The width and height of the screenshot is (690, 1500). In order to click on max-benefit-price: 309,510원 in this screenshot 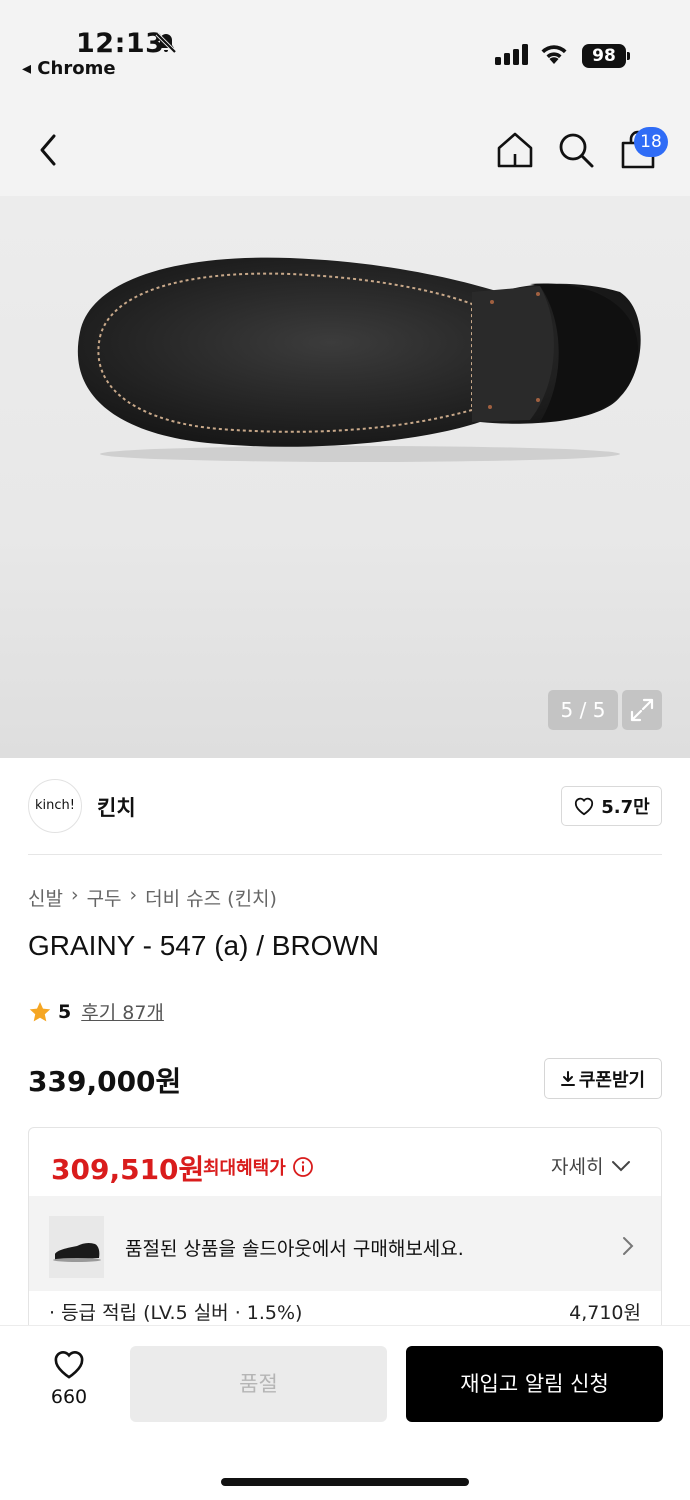, I will do `click(128, 1169)`.